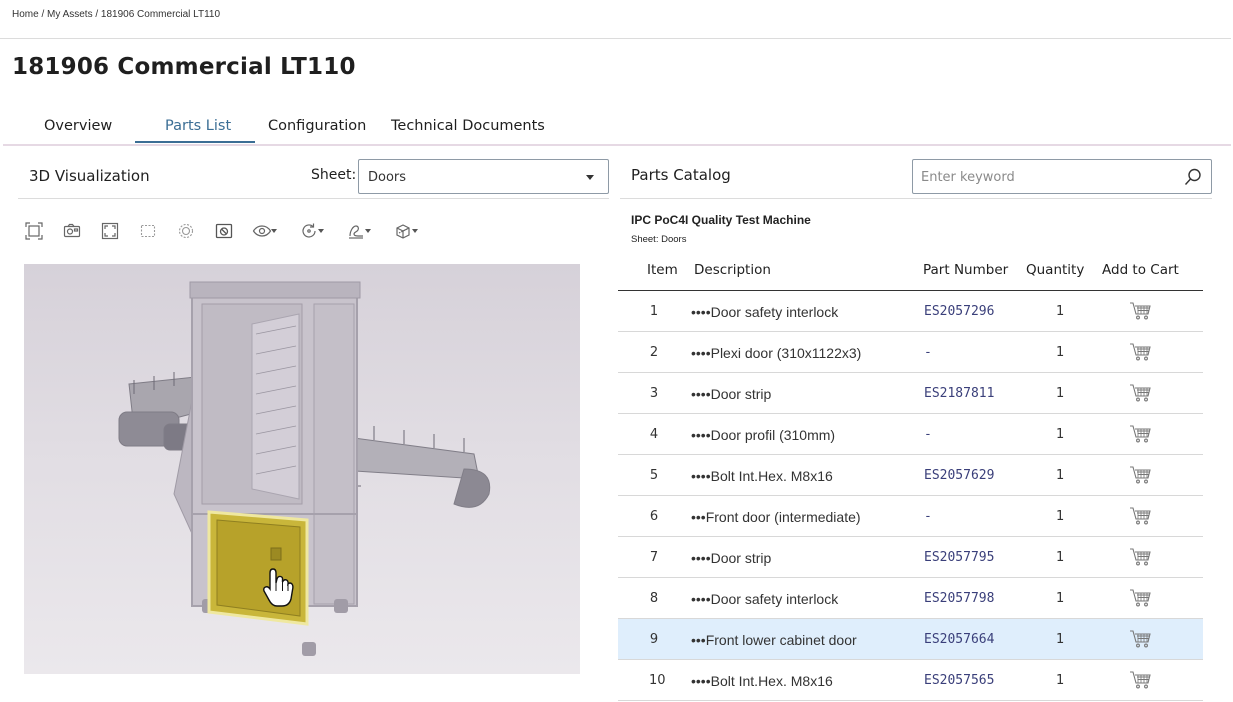 The height and width of the screenshot is (702, 1233). Describe the element at coordinates (910, 352) in the screenshot. I see `table-row: 2 ••••Plexi door (310x1122x3) - 1` at that location.